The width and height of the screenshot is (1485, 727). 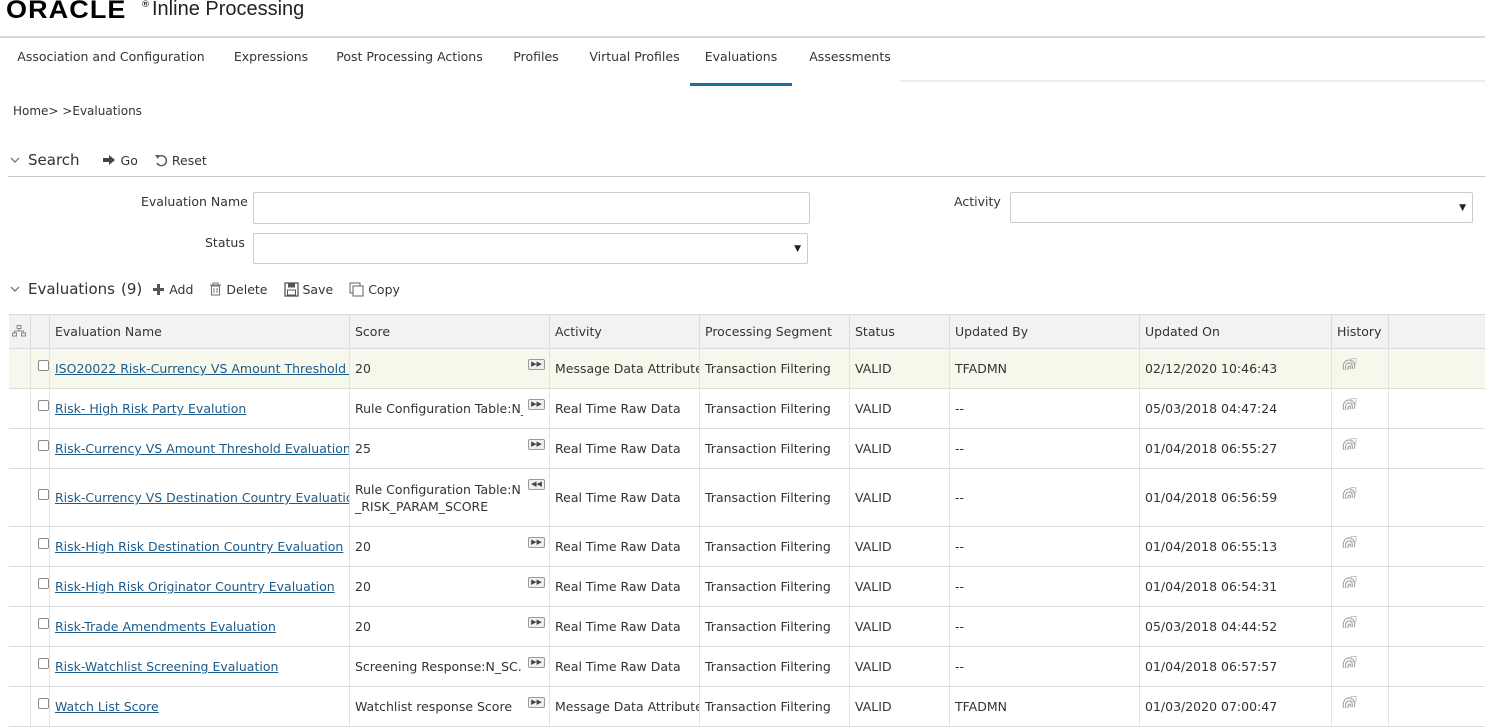 What do you see at coordinates (120, 160) in the screenshot?
I see `go-button: Go` at bounding box center [120, 160].